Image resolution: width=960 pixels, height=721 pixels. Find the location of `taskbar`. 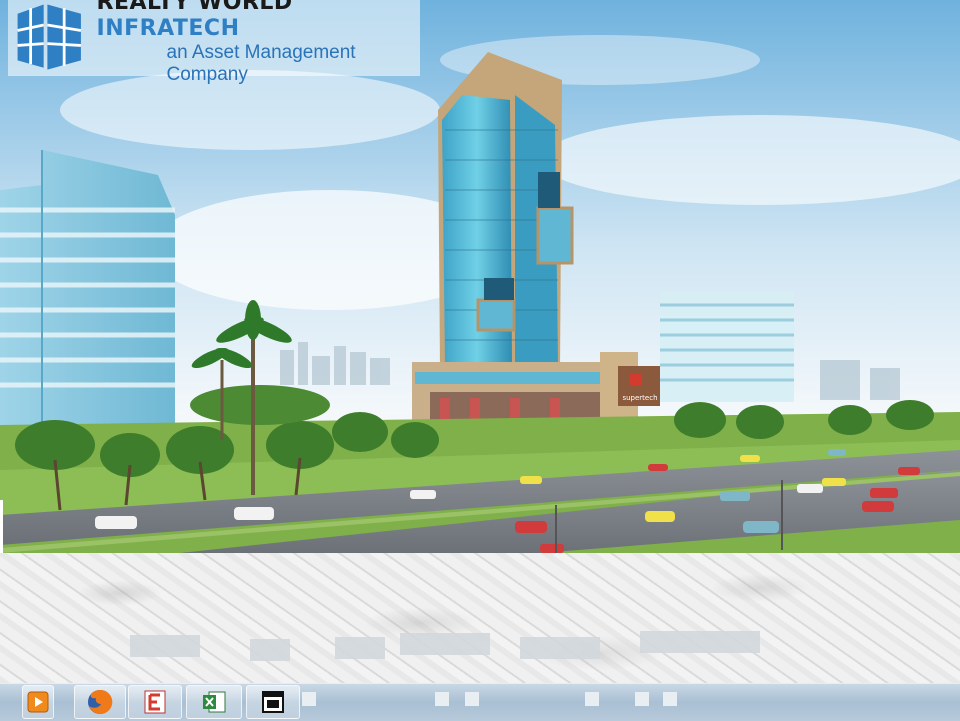

taskbar is located at coordinates (480, 702).